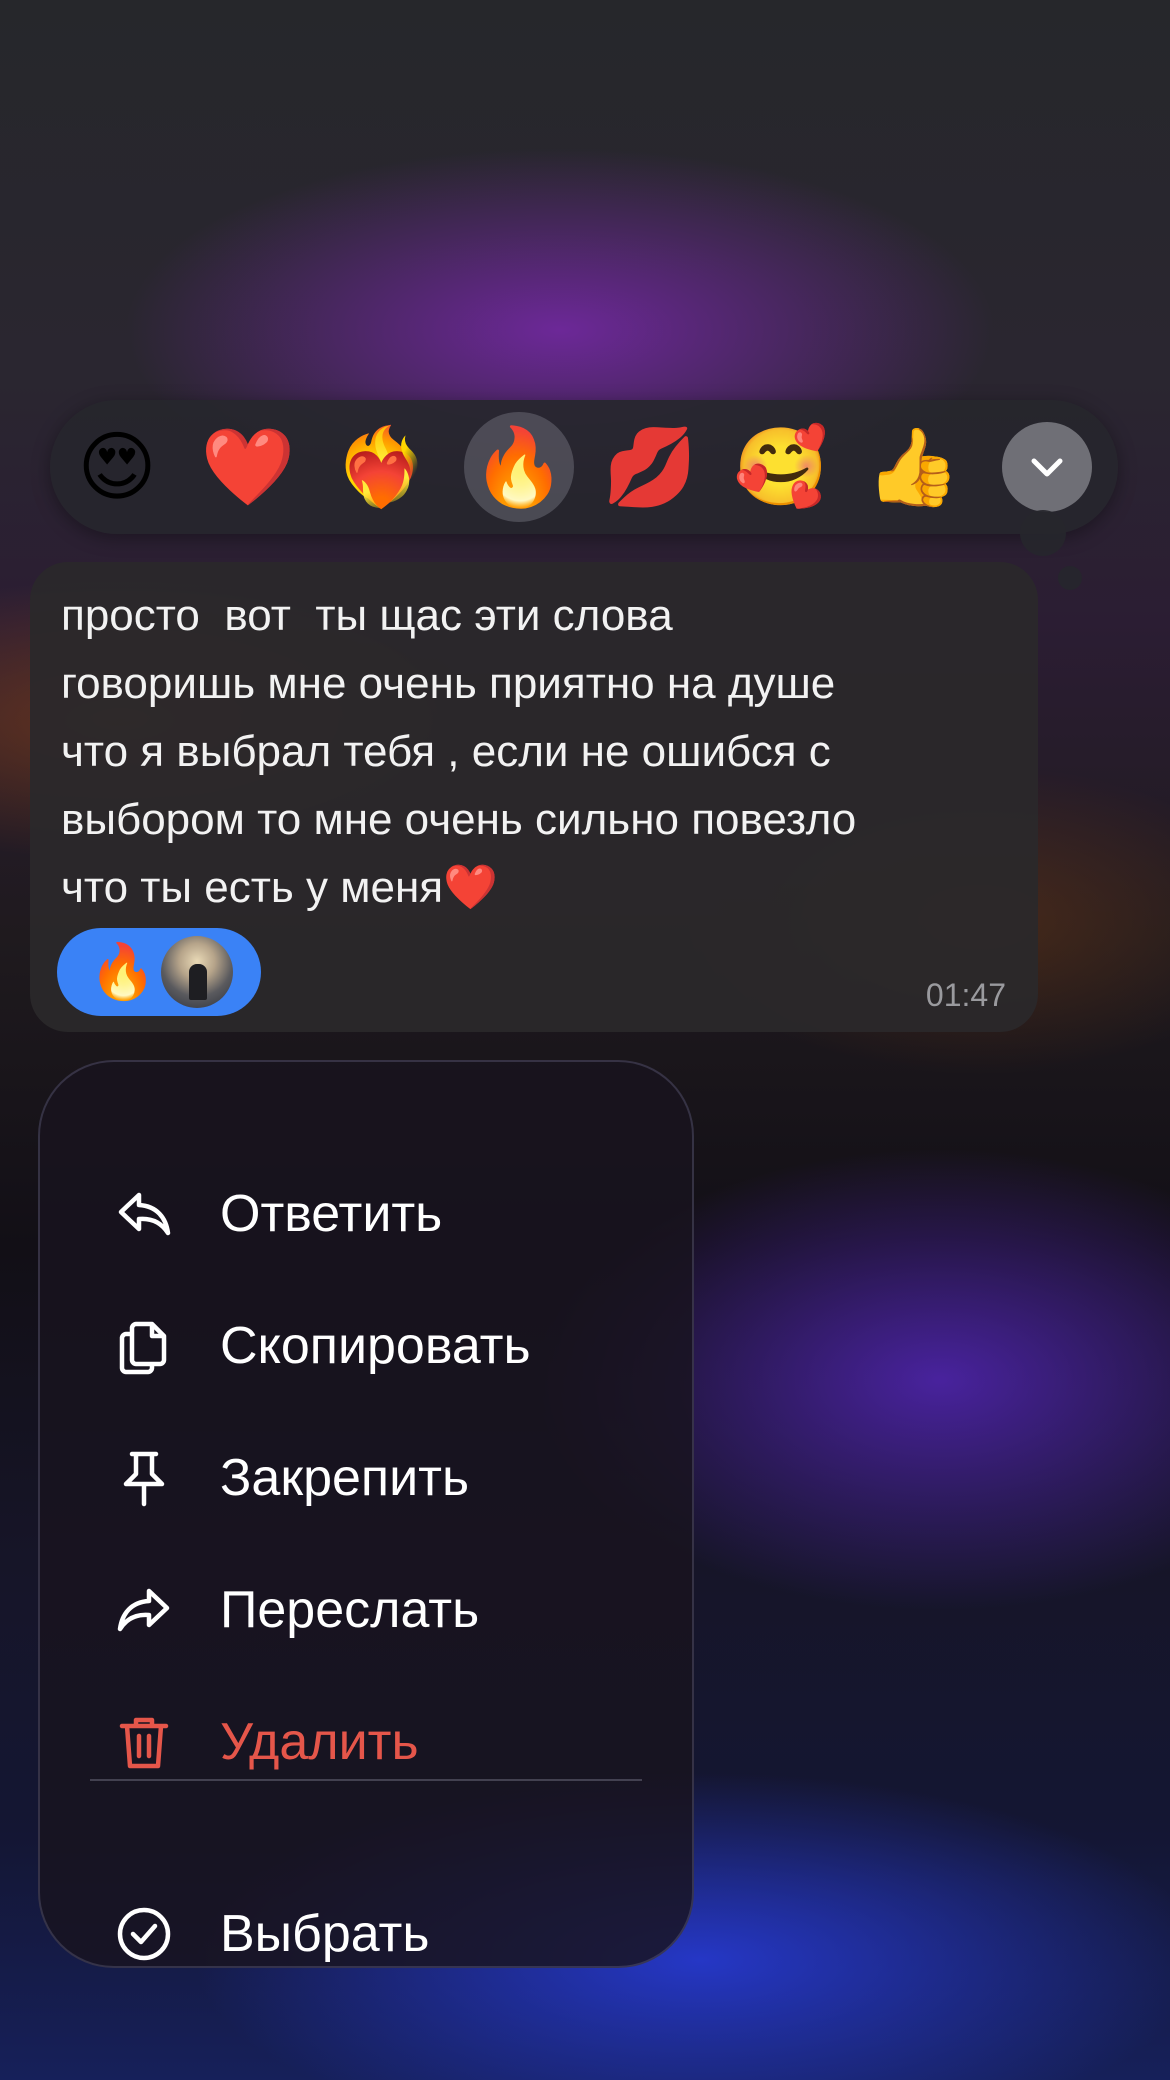 The height and width of the screenshot is (2080, 1170). I want to click on message-time: 01:47, so click(965, 995).